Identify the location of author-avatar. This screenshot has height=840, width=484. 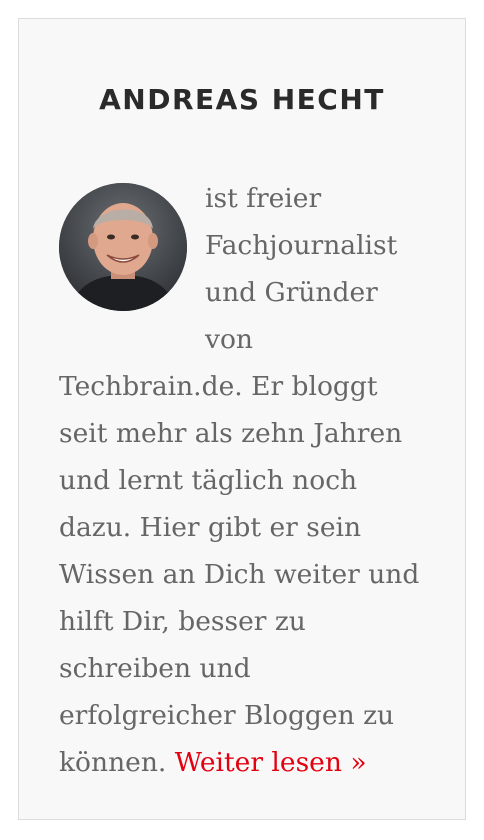
(123, 247).